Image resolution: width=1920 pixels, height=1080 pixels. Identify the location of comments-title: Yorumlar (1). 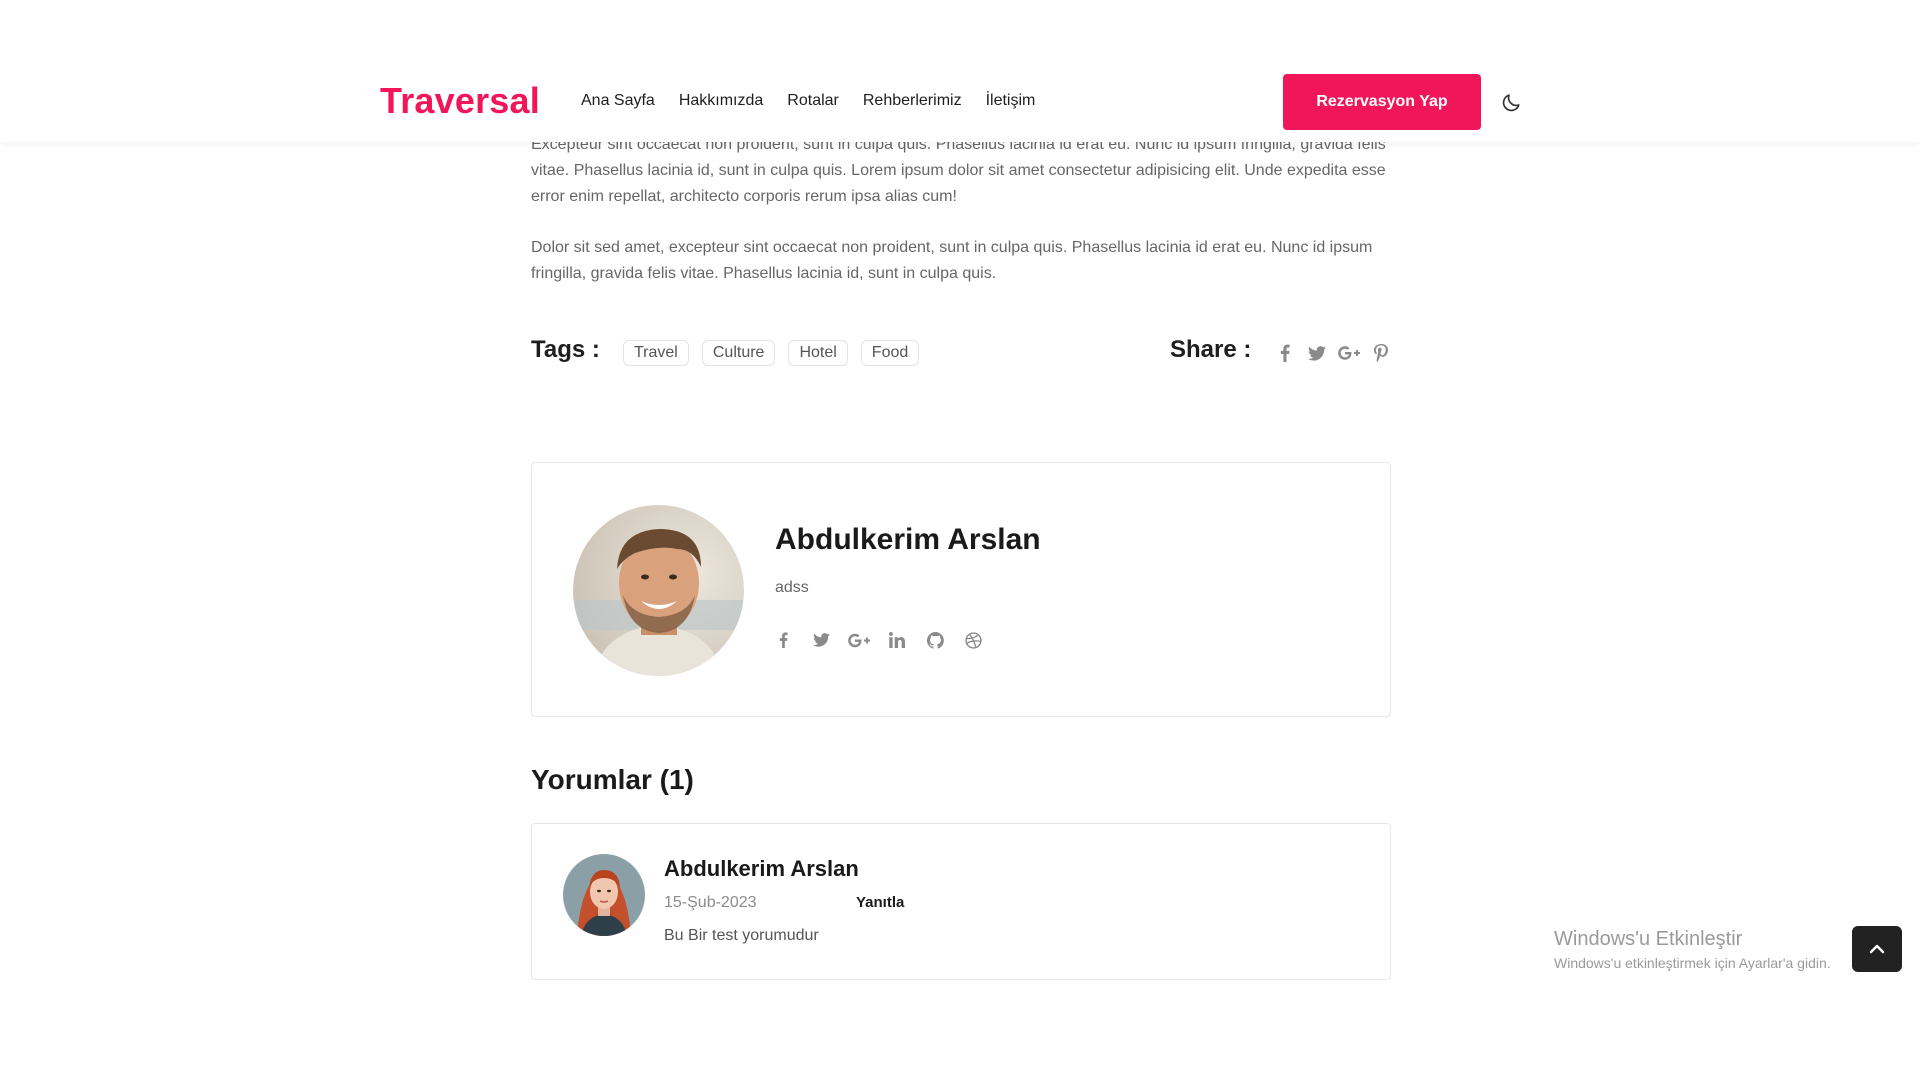
(612, 779).